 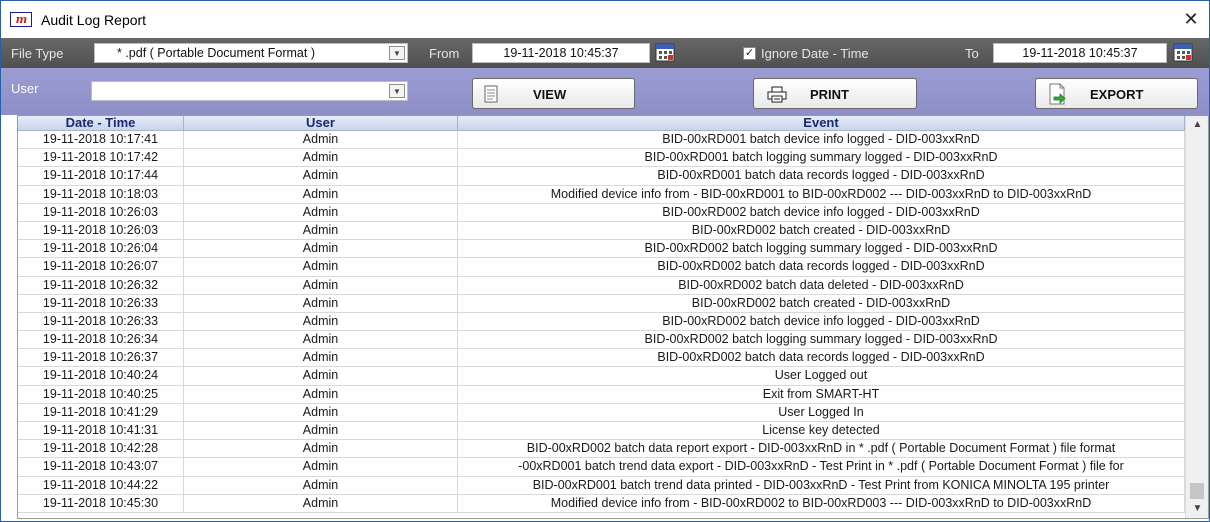 I want to click on cell-date-time: 19-11-2018 10:26:33, so click(x=101, y=321).